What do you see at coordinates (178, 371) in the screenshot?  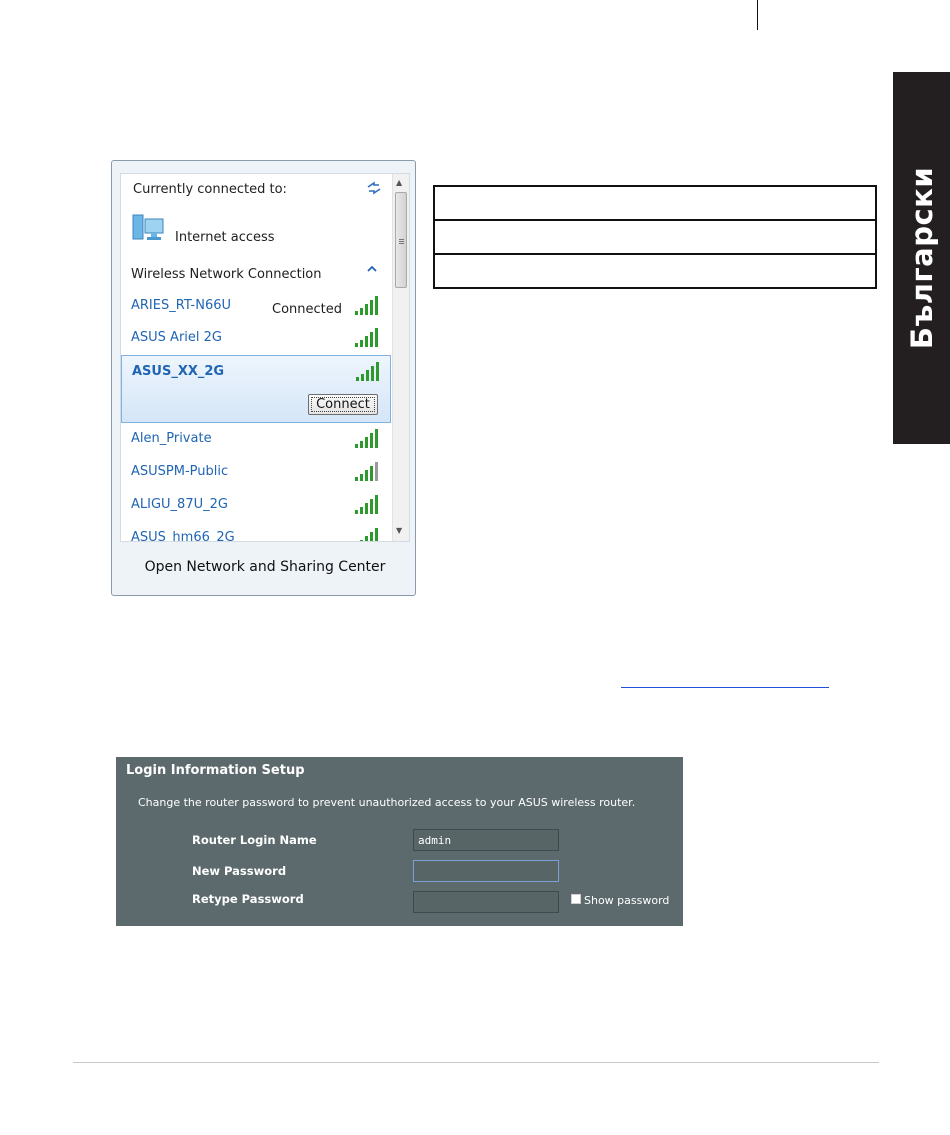 I see `network-name: ASUS_XX_2G` at bounding box center [178, 371].